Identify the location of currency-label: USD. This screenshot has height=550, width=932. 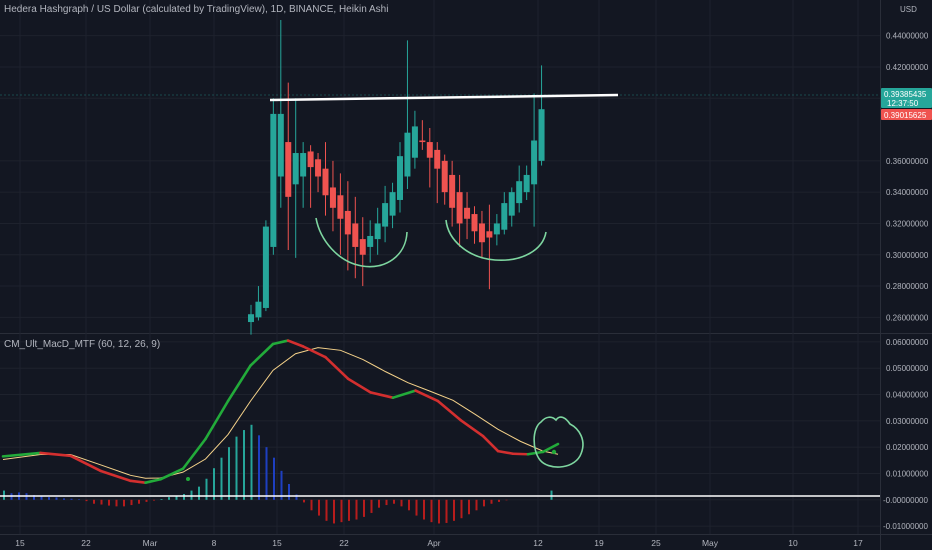
(908, 9).